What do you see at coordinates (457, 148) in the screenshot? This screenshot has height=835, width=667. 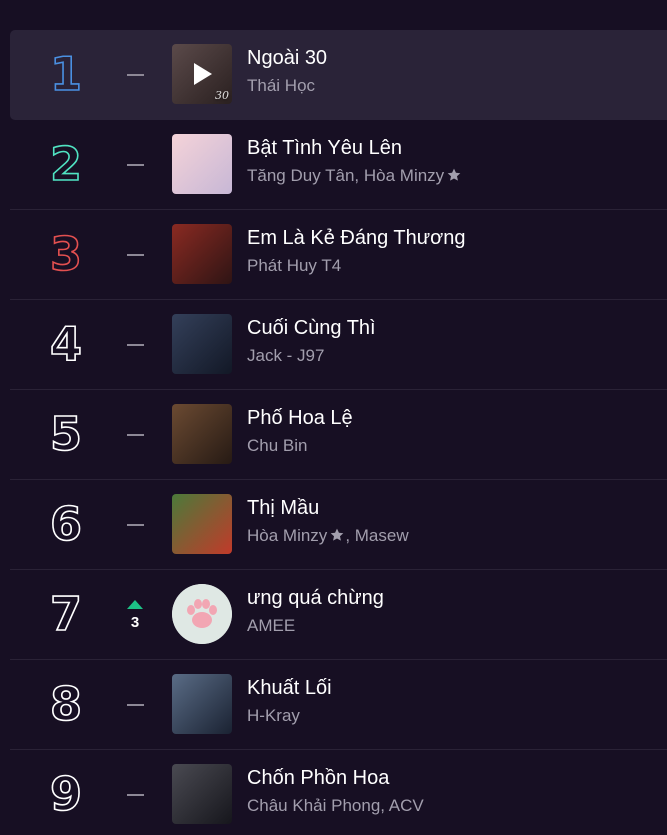 I see `song-title: Bật Tình Yêu Lên` at bounding box center [457, 148].